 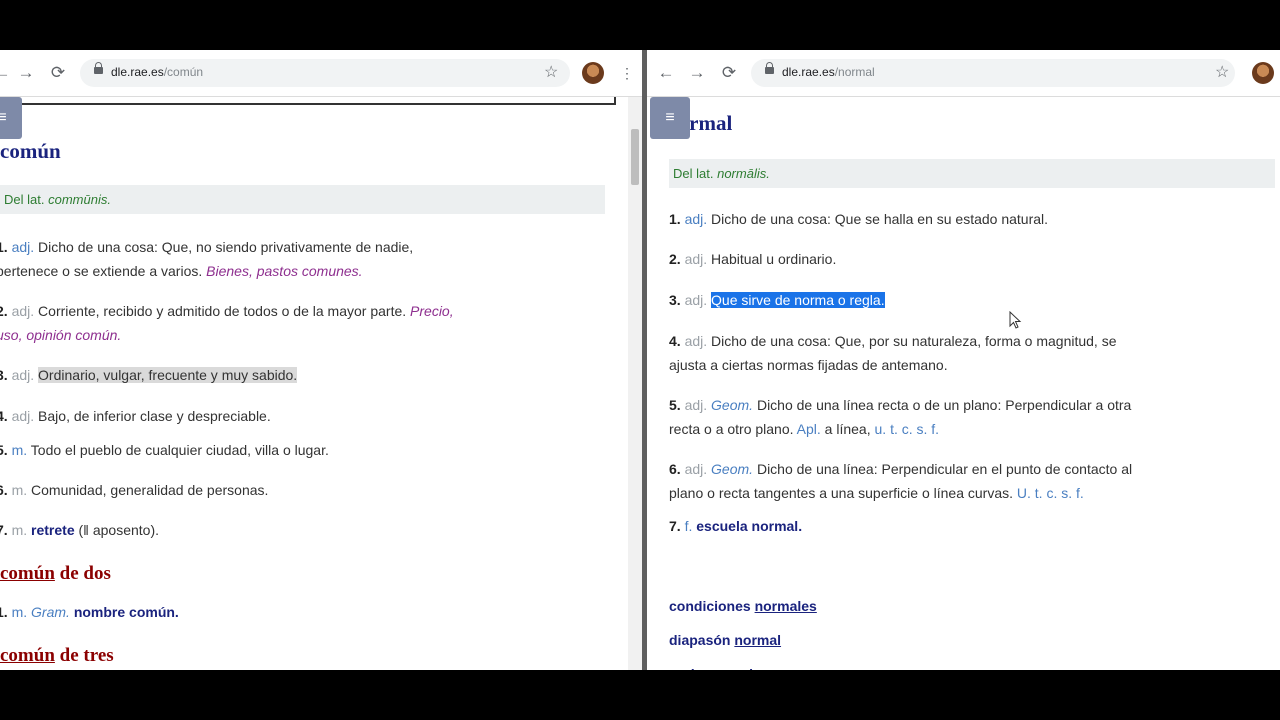 I want to click on definition-7: 7. f. escuela normal., so click(x=736, y=526).